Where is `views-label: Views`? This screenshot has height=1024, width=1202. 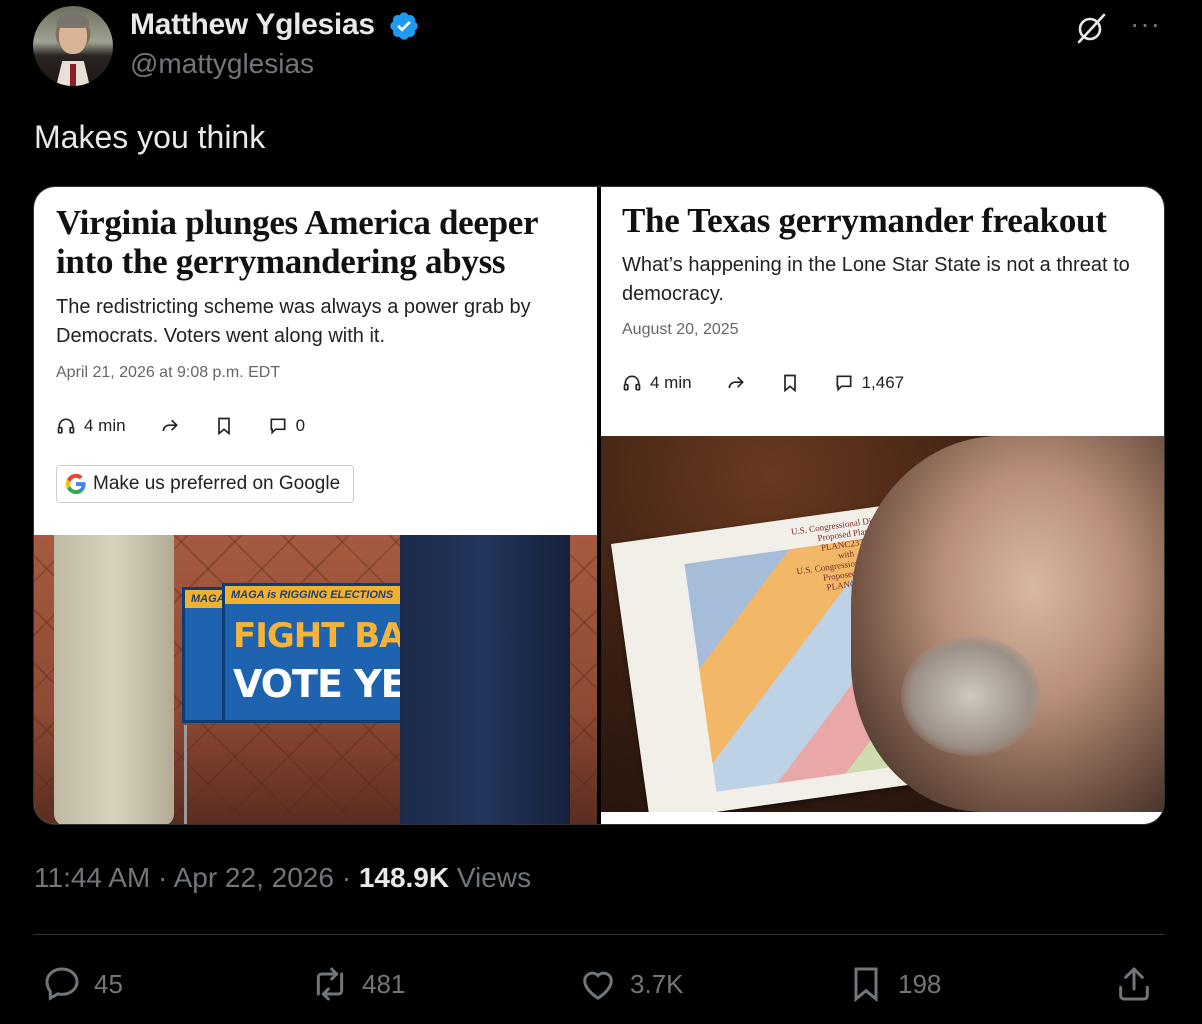 views-label: Views is located at coordinates (494, 877).